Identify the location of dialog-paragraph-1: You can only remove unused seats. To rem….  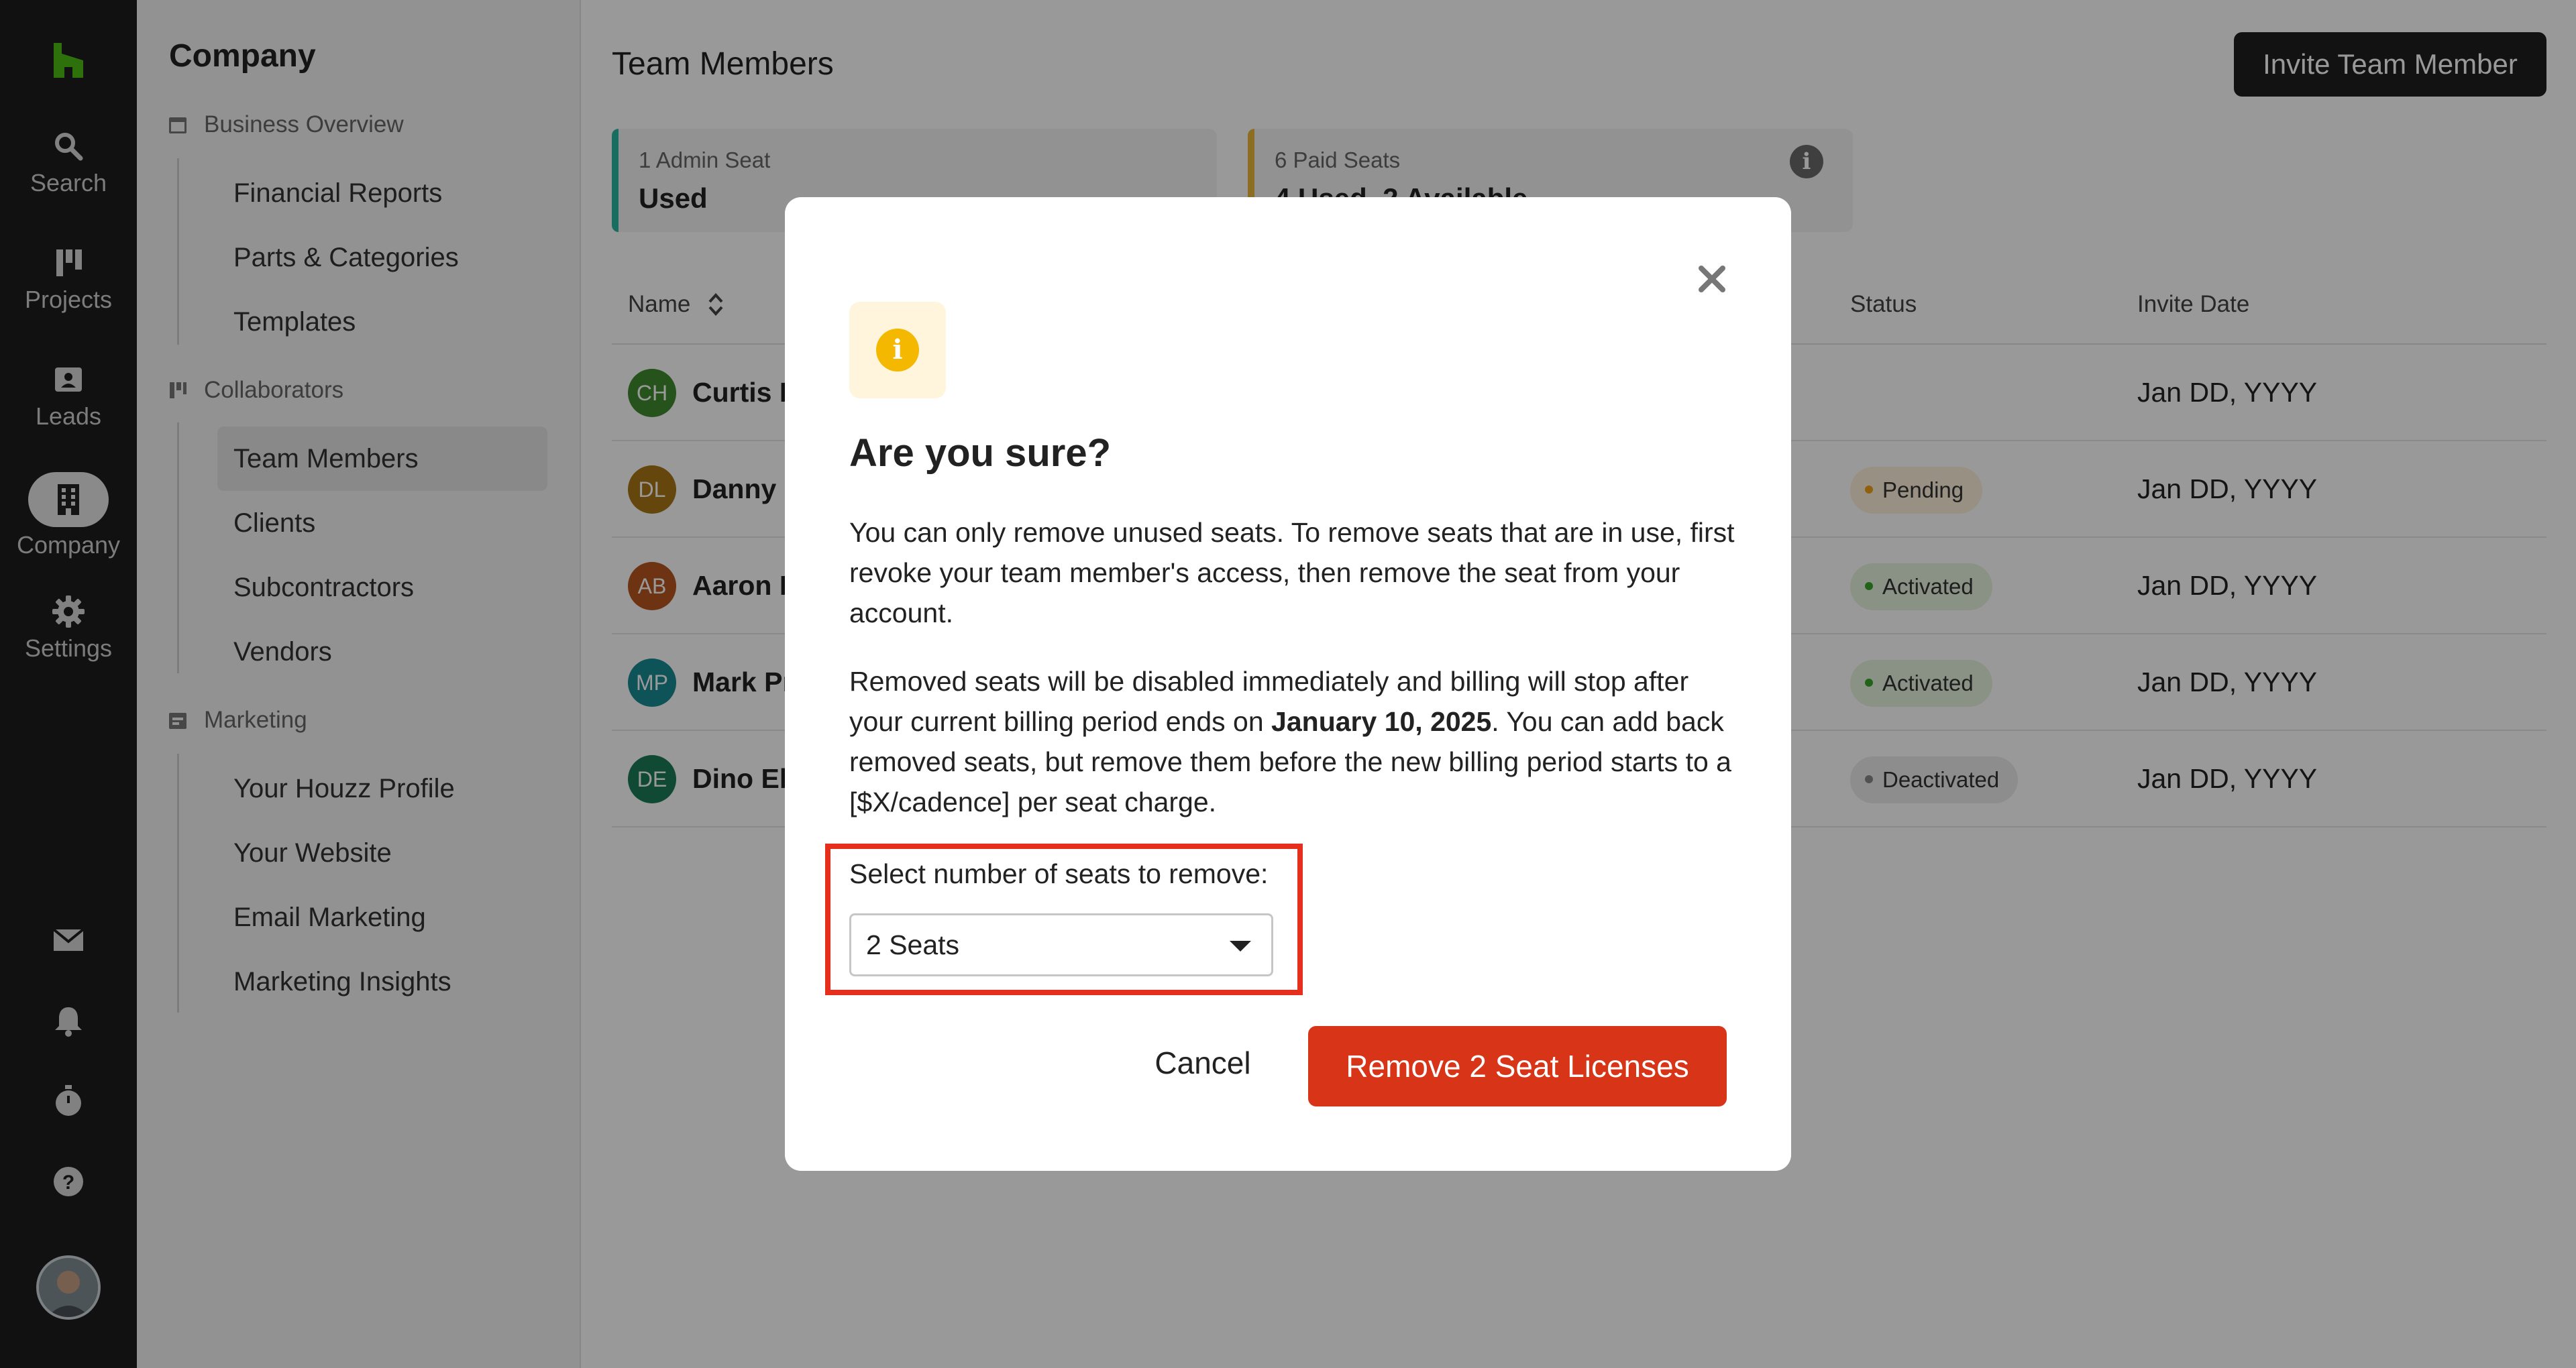
(1292, 572).